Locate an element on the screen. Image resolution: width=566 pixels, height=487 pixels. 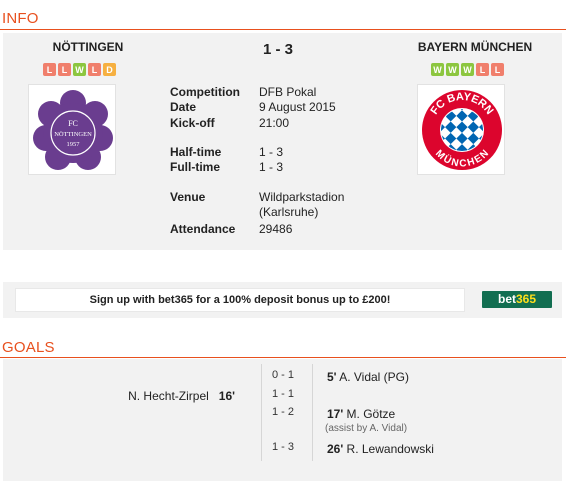
attendance-label: Attendance is located at coordinates (203, 229).